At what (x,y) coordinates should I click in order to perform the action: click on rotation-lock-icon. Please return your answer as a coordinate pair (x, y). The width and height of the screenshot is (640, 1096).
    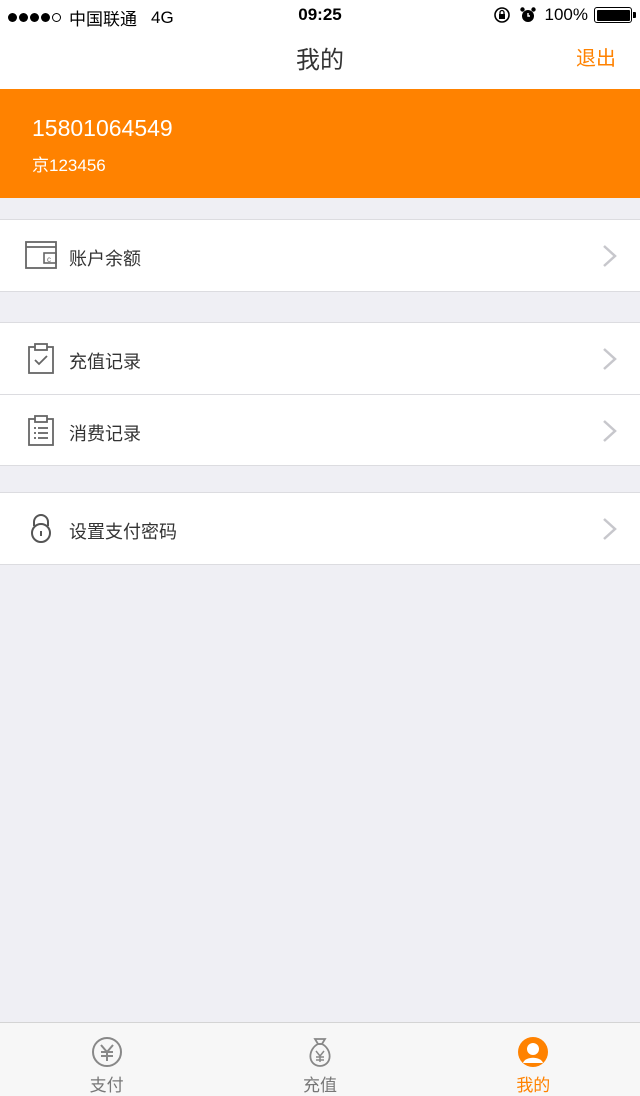
    Looking at the image, I should click on (501, 15).